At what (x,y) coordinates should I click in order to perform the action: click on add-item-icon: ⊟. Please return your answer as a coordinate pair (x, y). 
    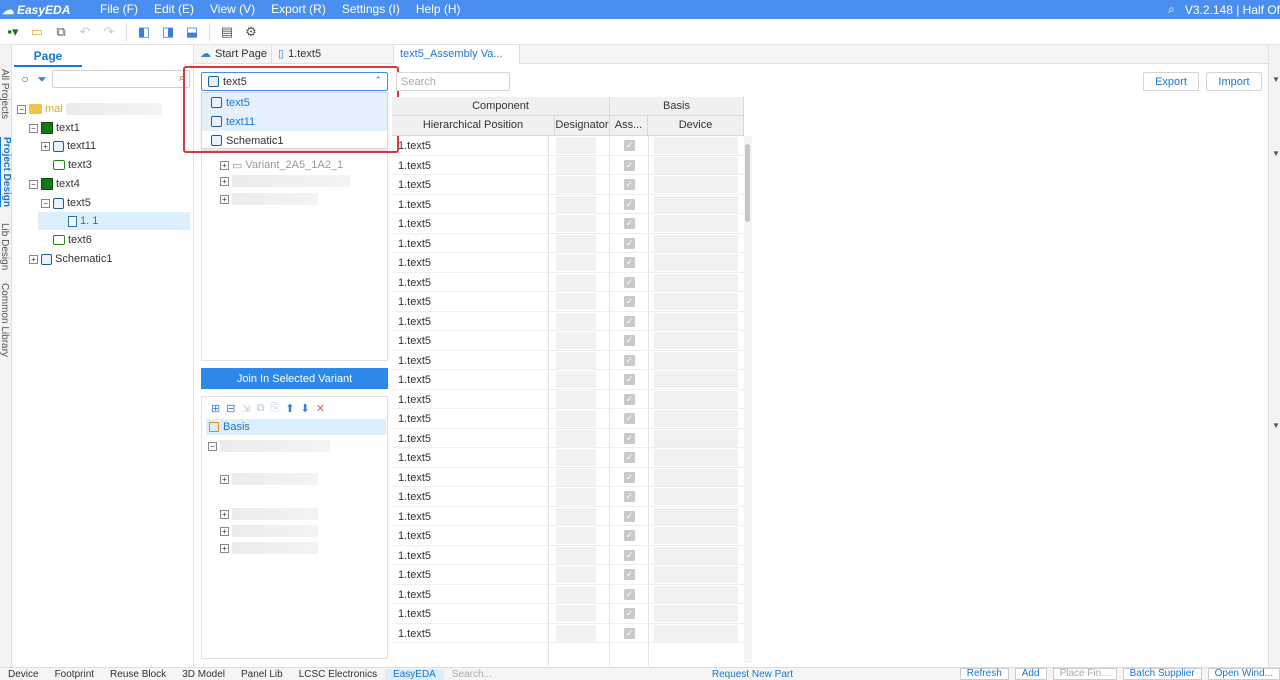
    Looking at the image, I should click on (230, 408).